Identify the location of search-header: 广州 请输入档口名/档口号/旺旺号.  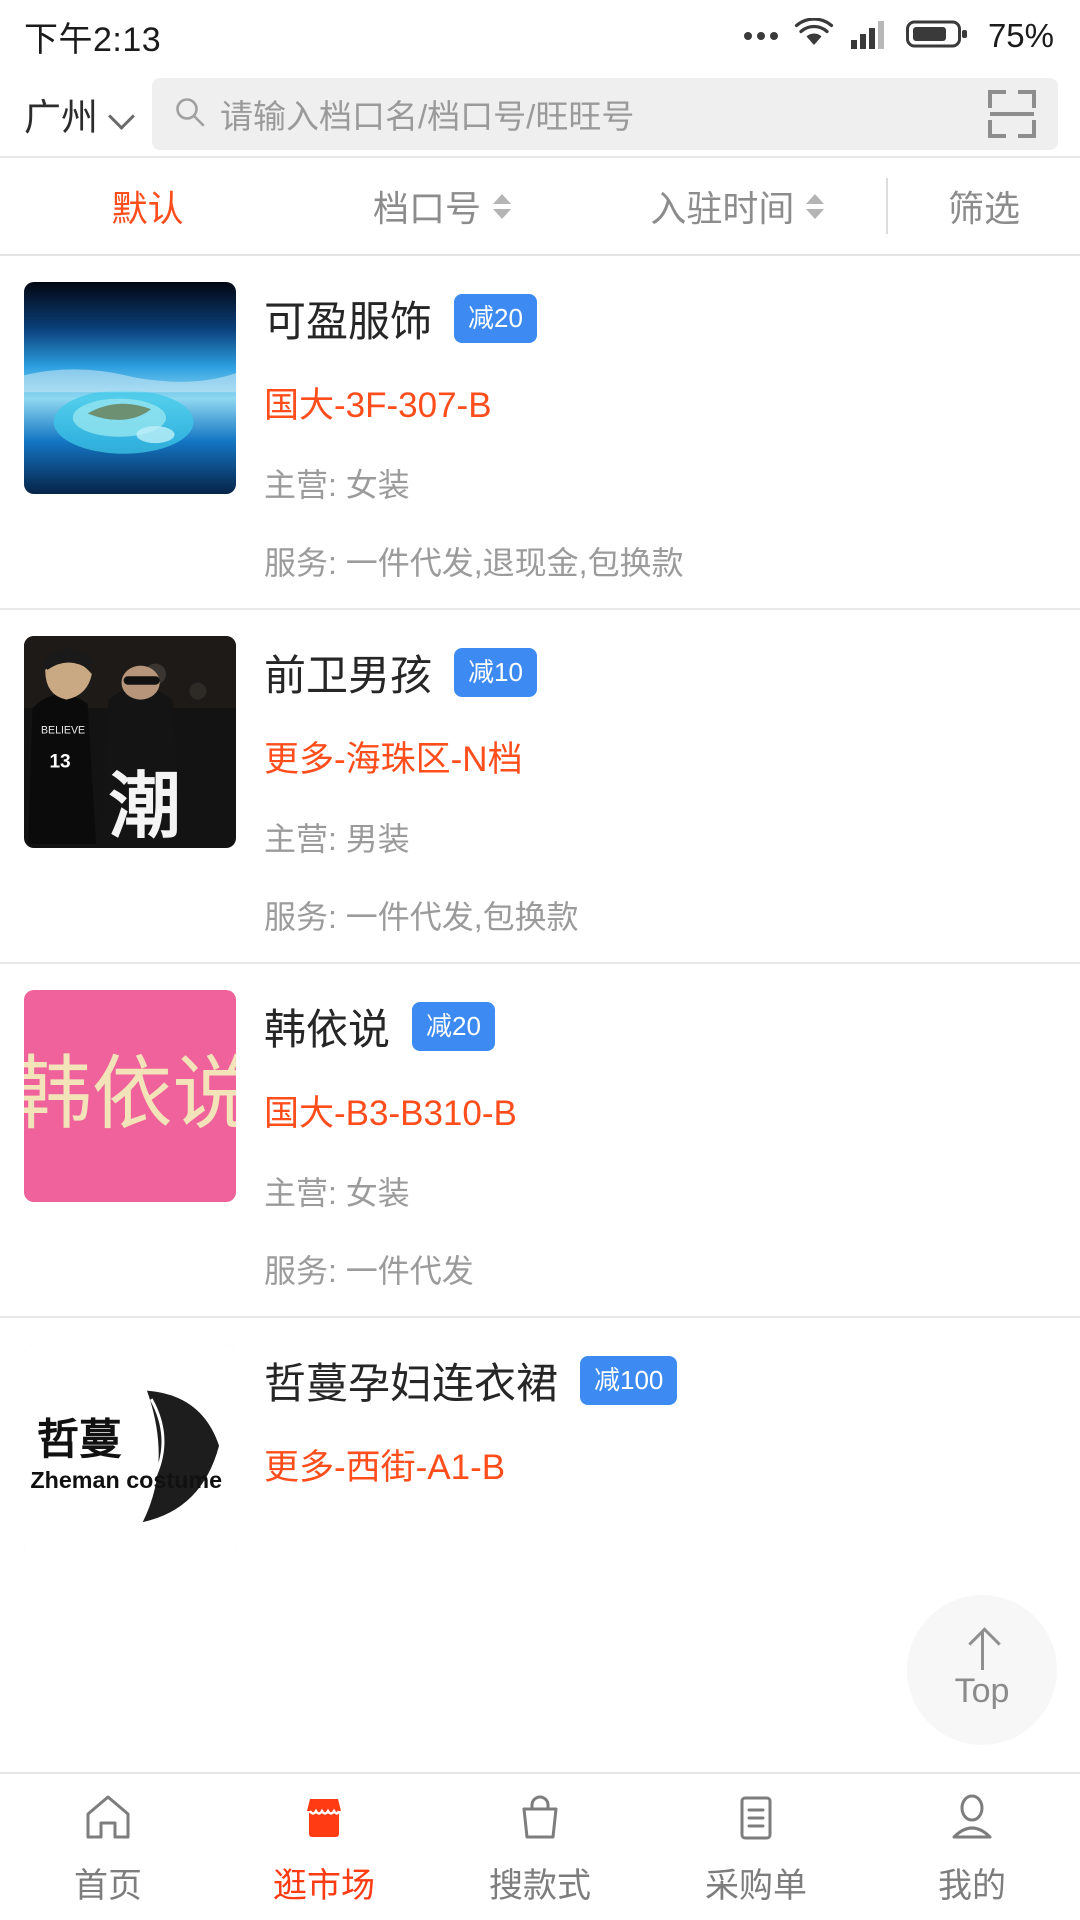
(540, 114).